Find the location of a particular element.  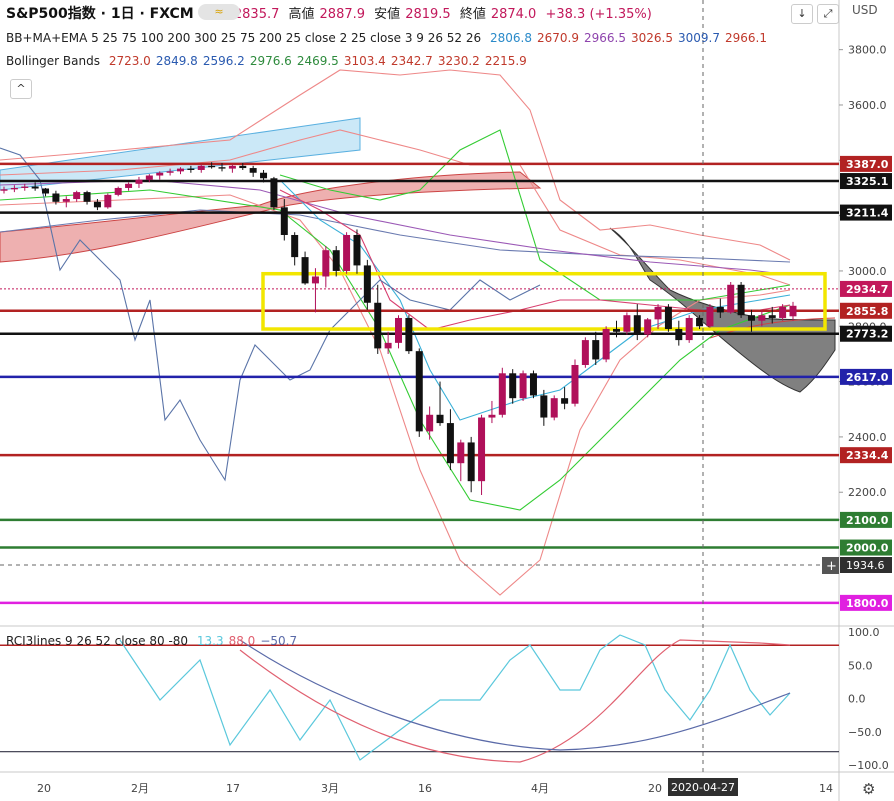

level-label: 2855.8 is located at coordinates (867, 311).